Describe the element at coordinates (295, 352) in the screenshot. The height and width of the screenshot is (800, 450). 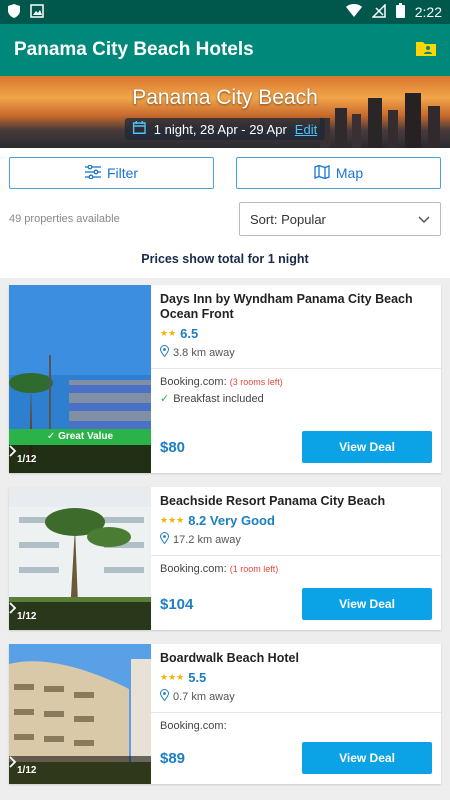
I see `hotel-distance: 3.8 km away` at that location.